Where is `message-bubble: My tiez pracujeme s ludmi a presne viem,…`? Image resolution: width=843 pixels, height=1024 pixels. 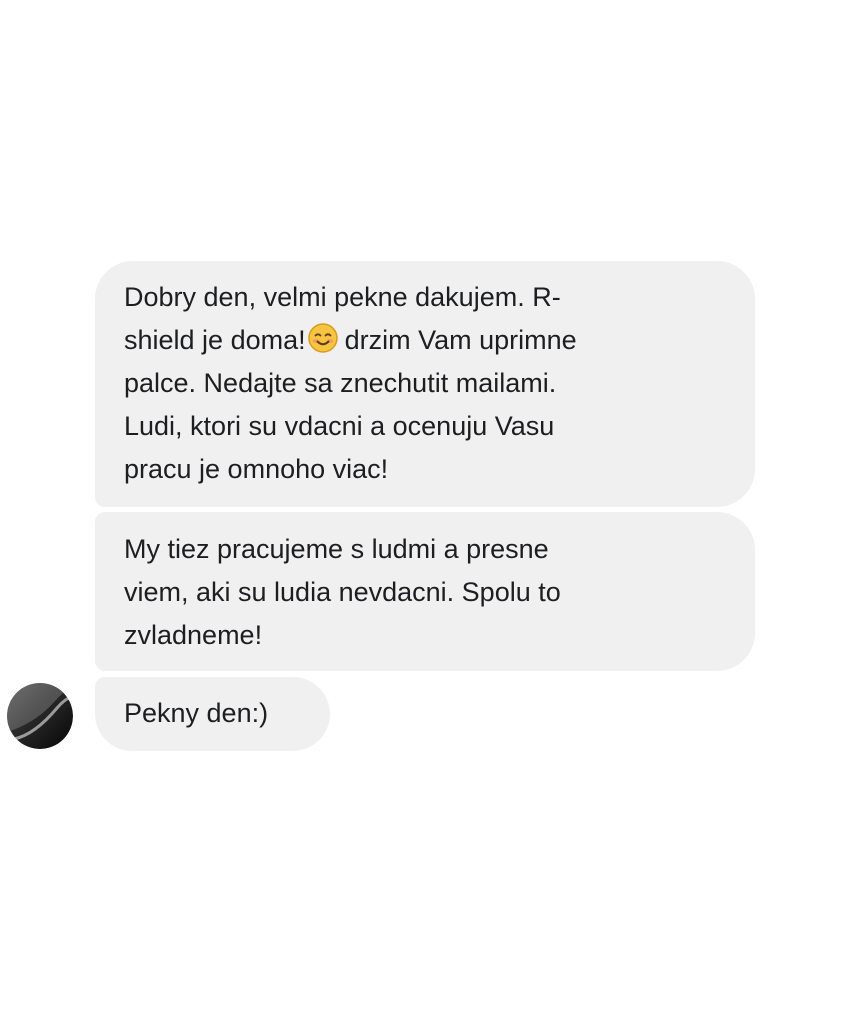
message-bubble: My tiez pracujeme s ludmi a presne viem,… is located at coordinates (425, 591).